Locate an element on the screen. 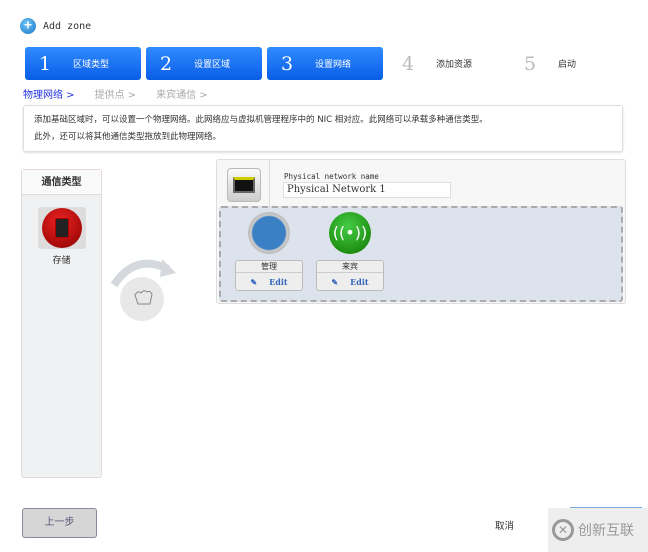 This screenshot has width=648, height=552. network-name-label: Physical network name is located at coordinates (331, 176).